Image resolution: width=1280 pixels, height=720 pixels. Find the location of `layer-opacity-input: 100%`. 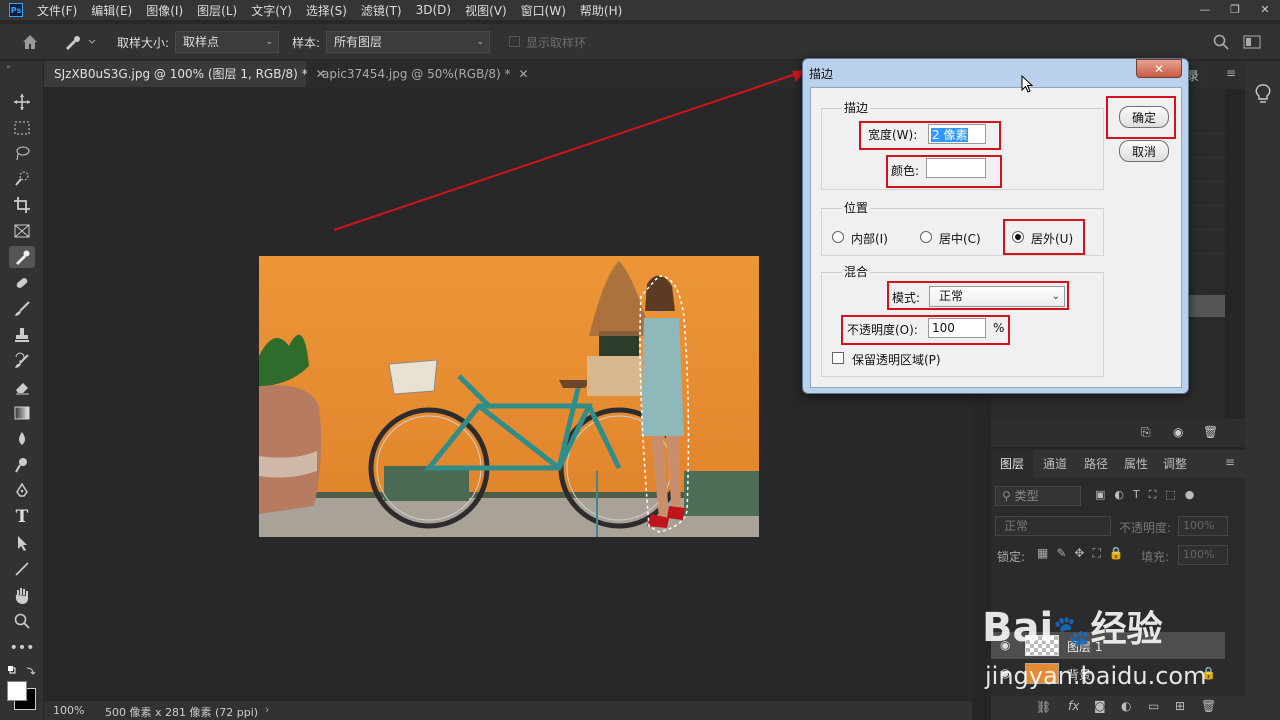

layer-opacity-input: 100% is located at coordinates (1203, 526).